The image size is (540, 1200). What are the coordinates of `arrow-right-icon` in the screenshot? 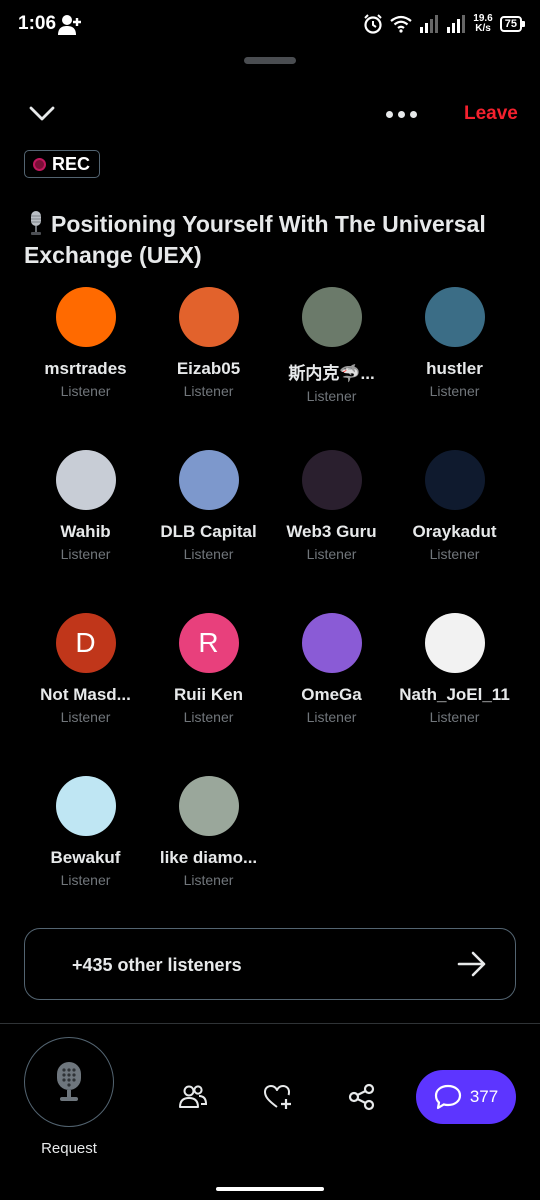 It's located at (471, 964).